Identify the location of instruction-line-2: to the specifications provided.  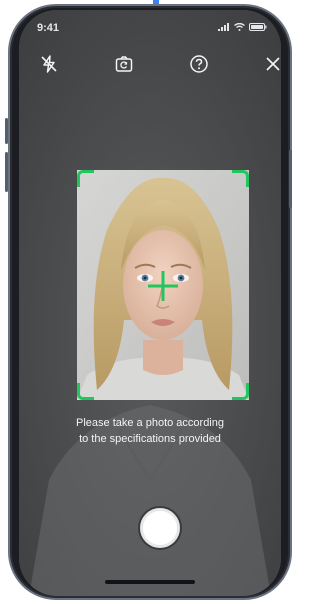
(150, 439).